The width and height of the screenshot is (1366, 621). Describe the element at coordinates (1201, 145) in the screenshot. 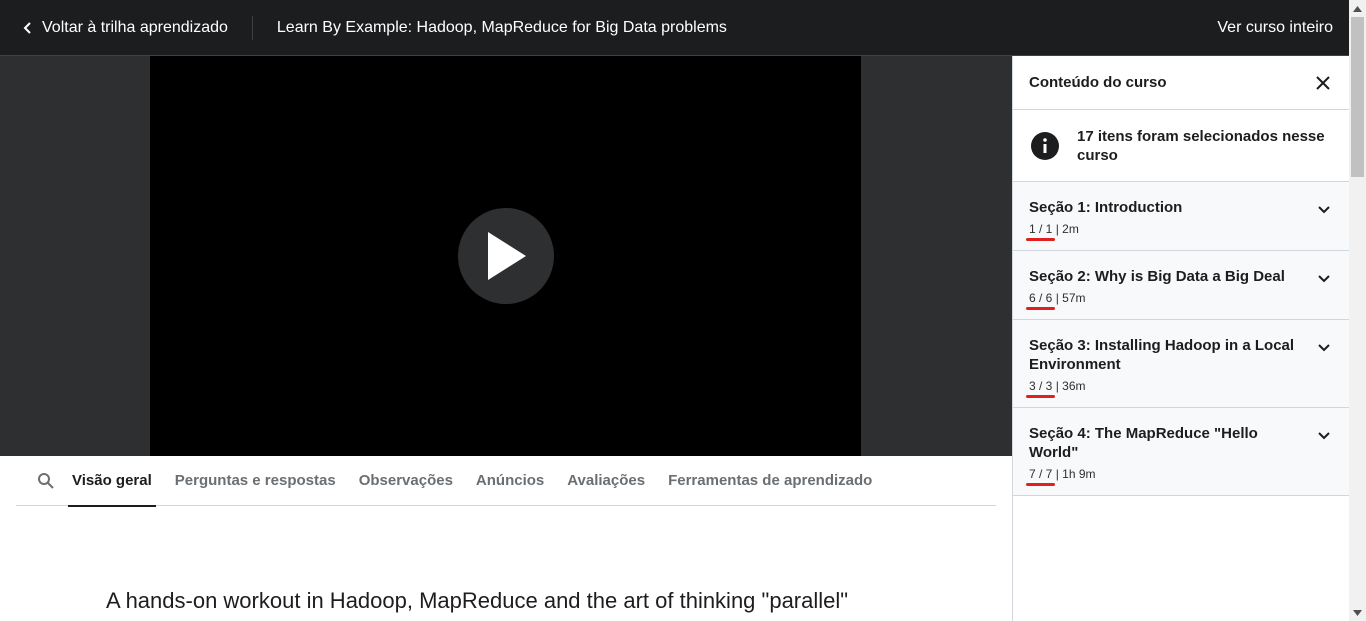

I see `selection-info-text: 17 itens foram selecionados nesse curso` at that location.